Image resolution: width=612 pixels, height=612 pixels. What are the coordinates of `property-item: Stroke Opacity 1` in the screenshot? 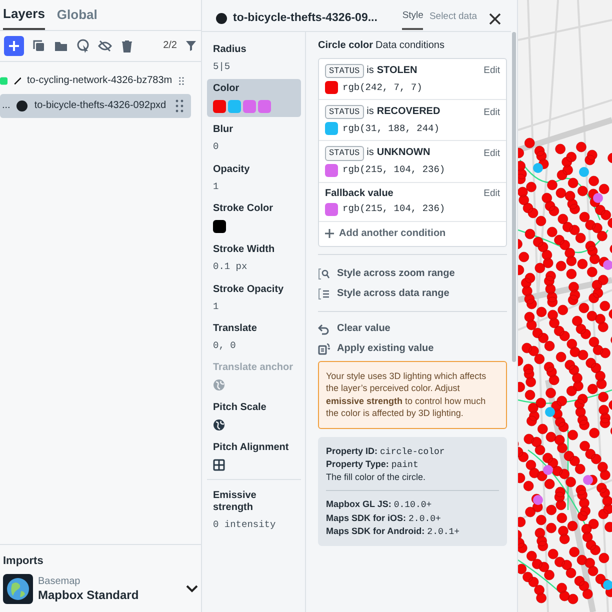 It's located at (254, 298).